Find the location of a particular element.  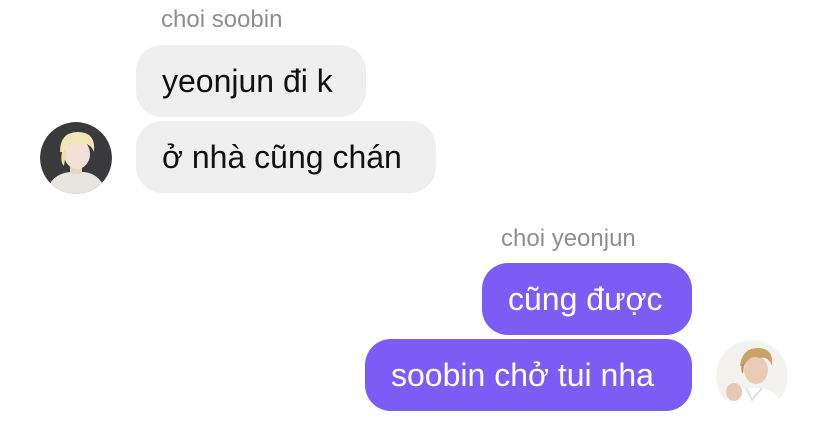

incoming-message-bubble: yeonjun đi k is located at coordinates (251, 81).